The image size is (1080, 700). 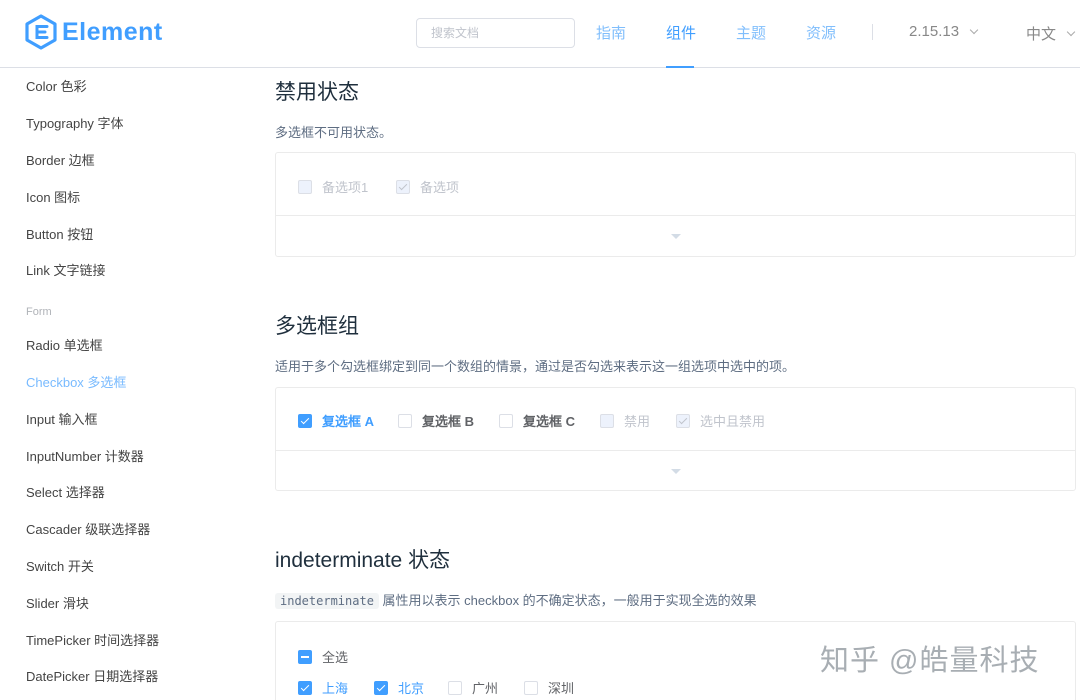 I want to click on checkbox-a: 复选框 A, so click(x=336, y=420).